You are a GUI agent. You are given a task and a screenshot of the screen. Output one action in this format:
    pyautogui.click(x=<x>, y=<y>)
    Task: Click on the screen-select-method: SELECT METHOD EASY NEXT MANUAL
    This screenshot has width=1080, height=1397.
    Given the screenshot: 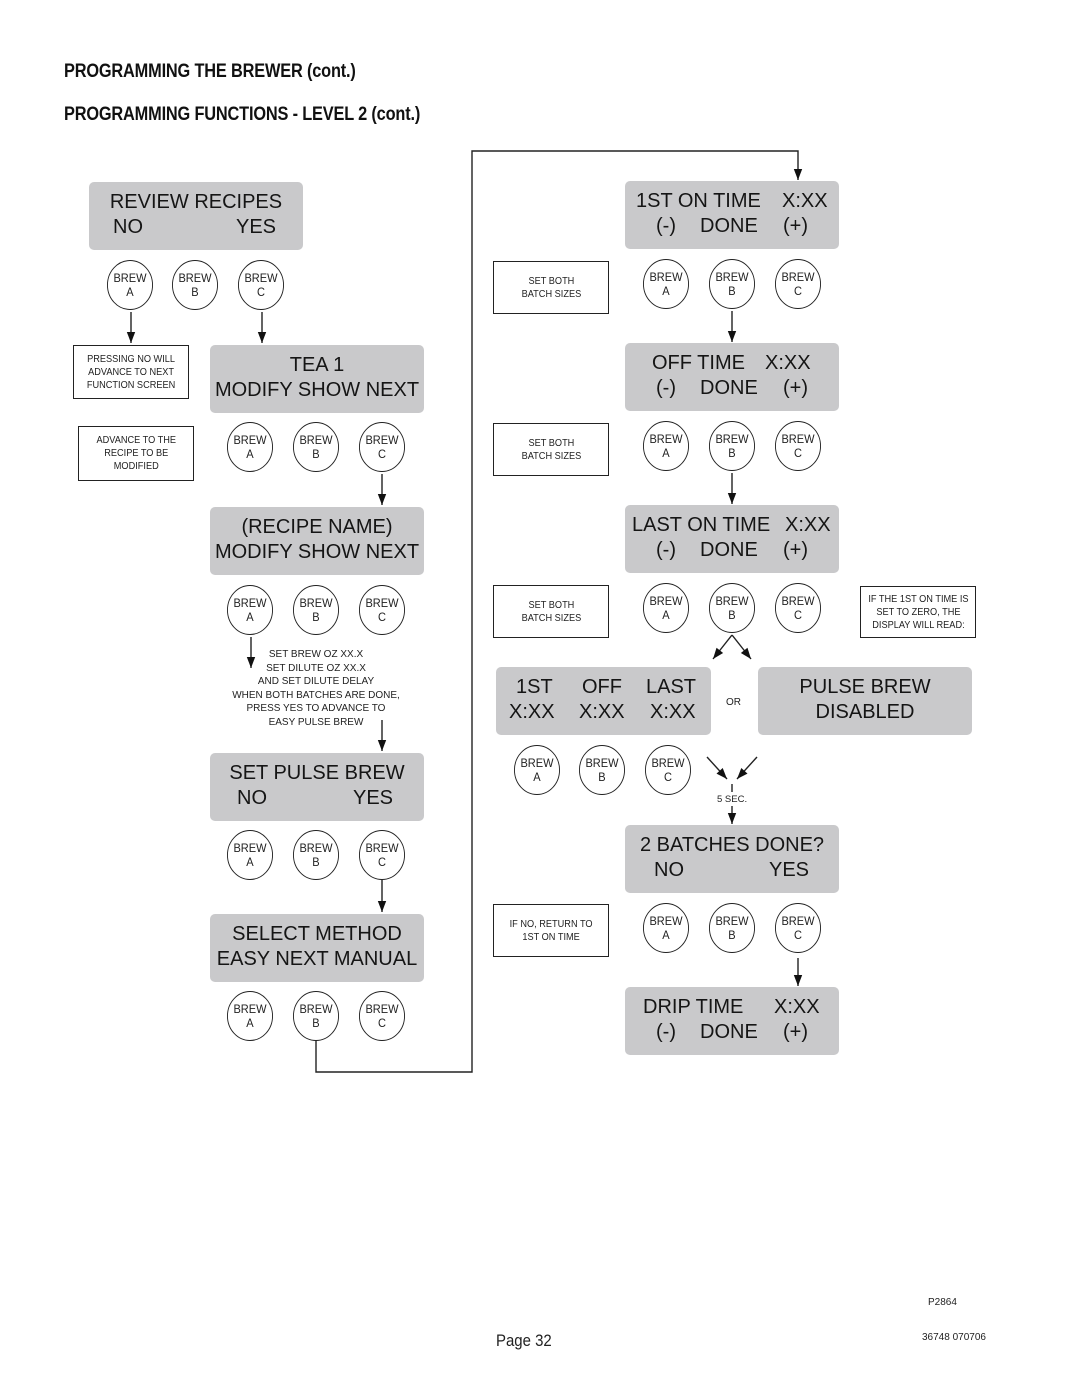 What is the action you would take?
    pyautogui.click(x=317, y=948)
    